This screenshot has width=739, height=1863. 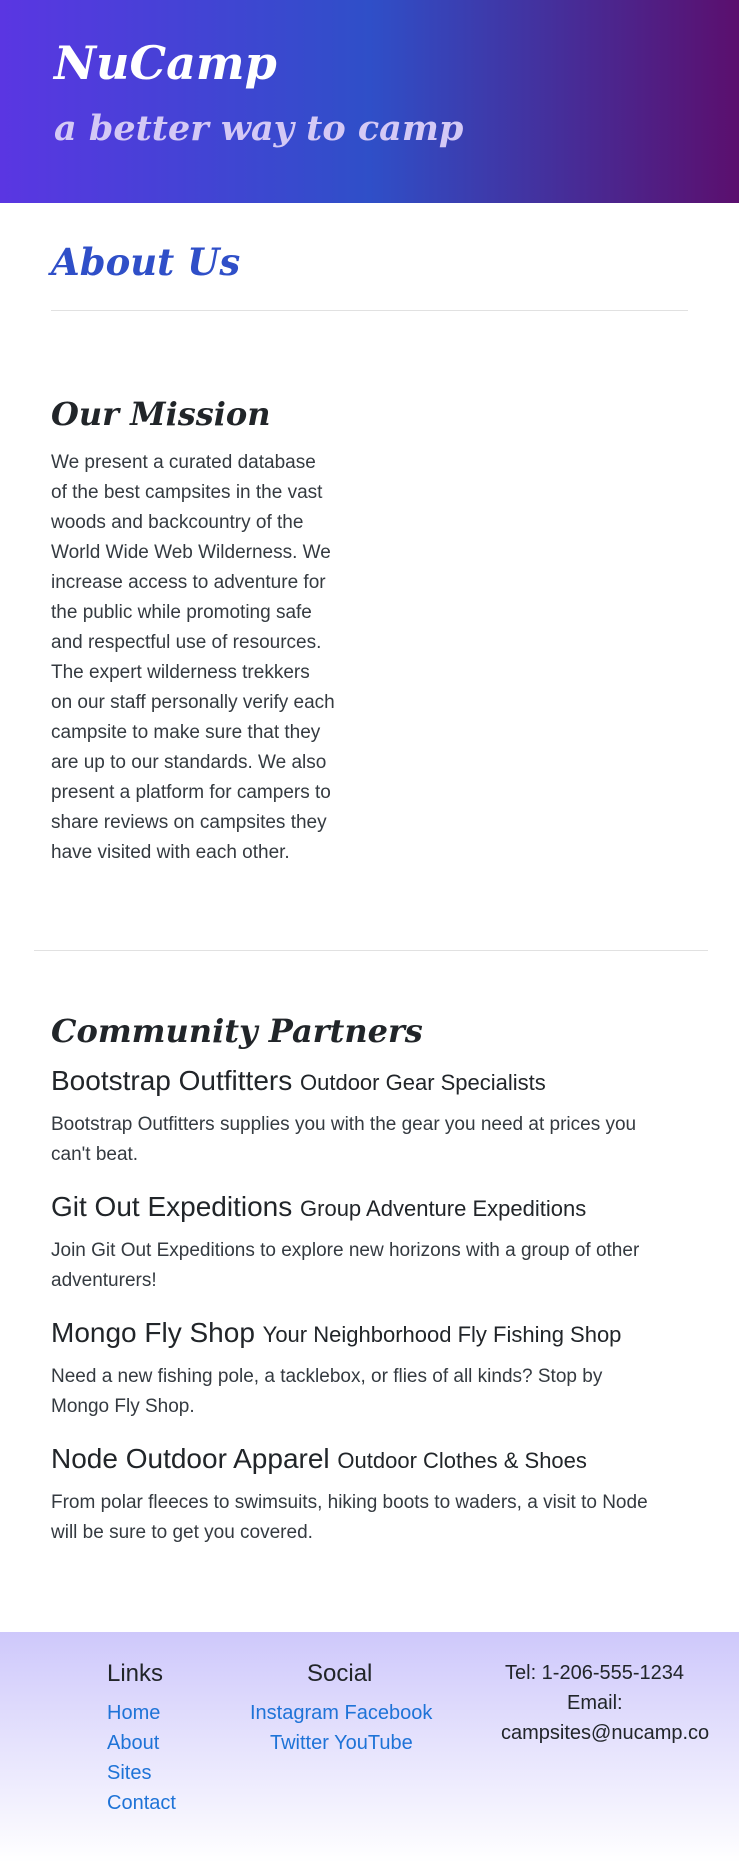 I want to click on footer-link-about: About, so click(x=133, y=1743).